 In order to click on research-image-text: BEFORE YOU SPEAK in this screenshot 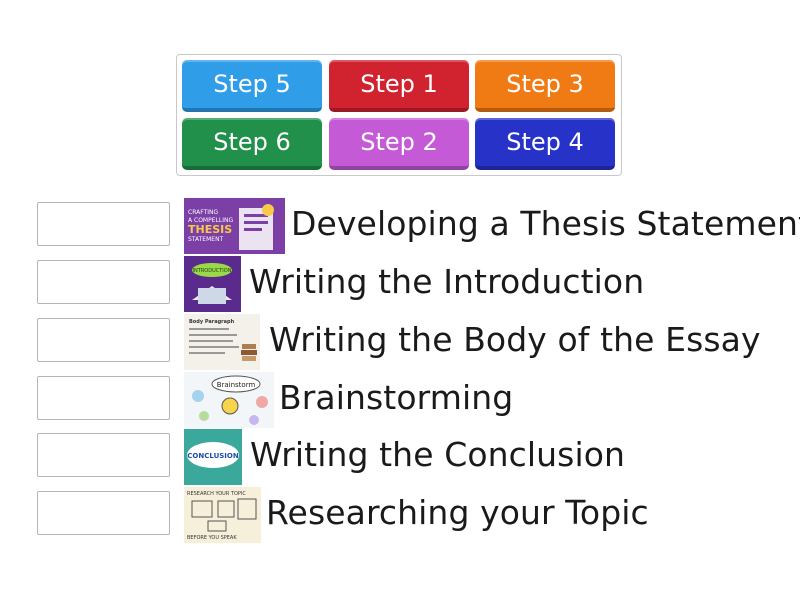, I will do `click(212, 538)`.